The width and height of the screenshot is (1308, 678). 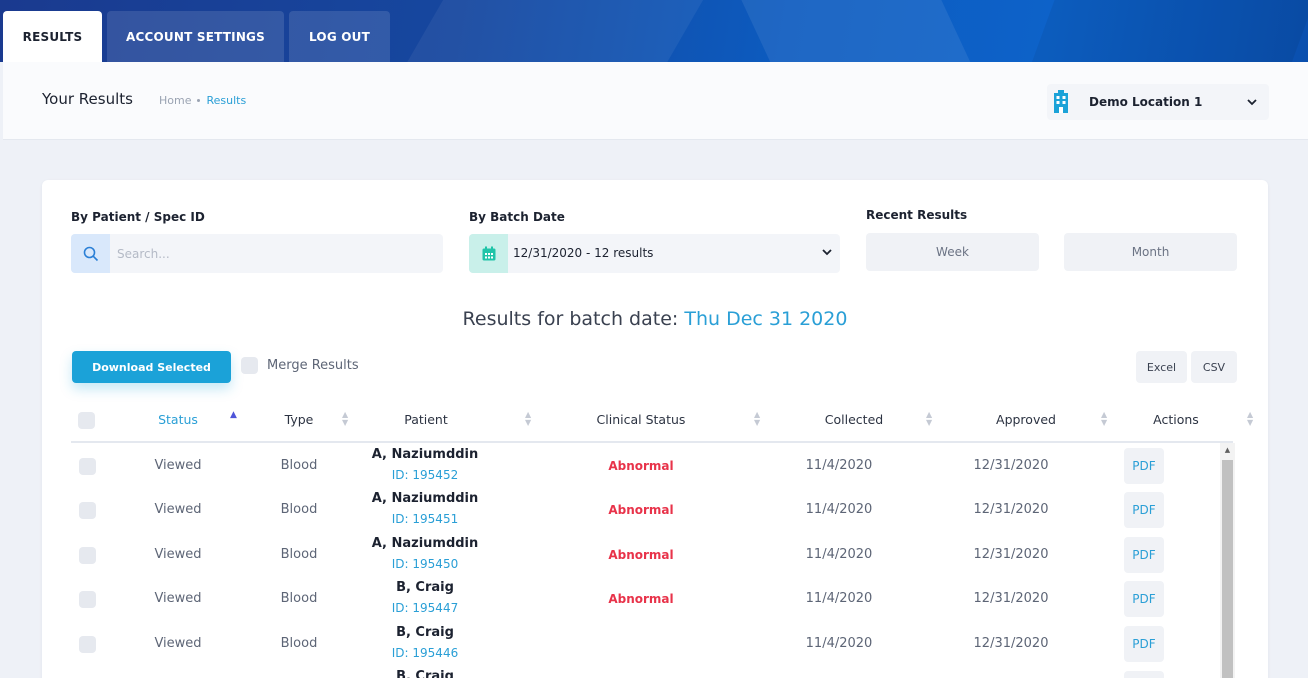 I want to click on search-icon, so click(x=90, y=253).